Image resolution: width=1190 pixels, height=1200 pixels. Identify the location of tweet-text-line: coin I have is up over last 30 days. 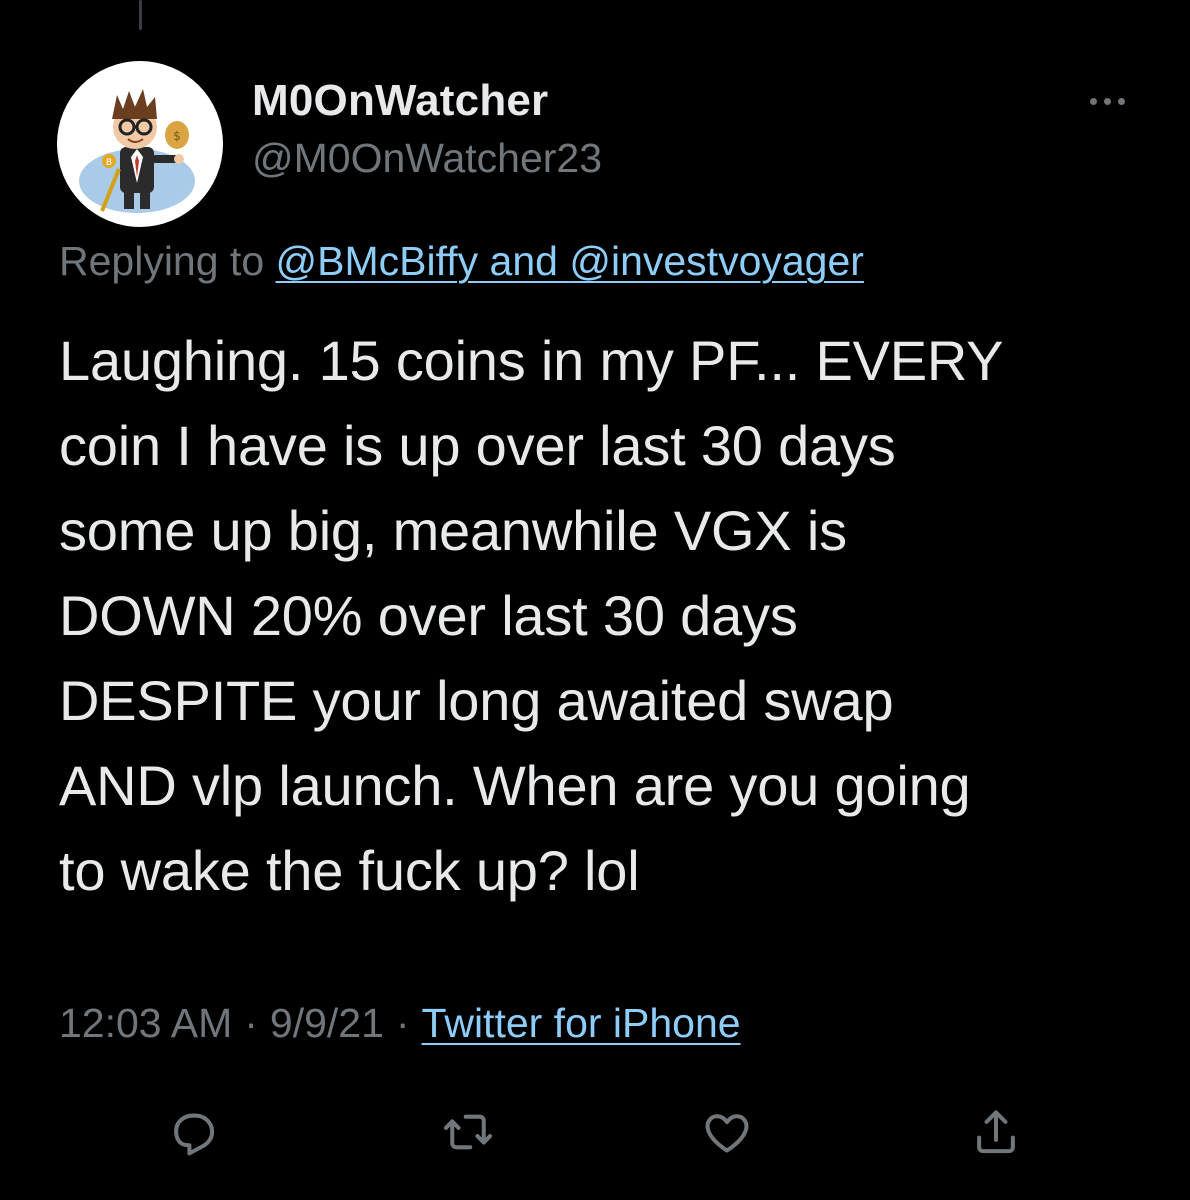
(477, 445).